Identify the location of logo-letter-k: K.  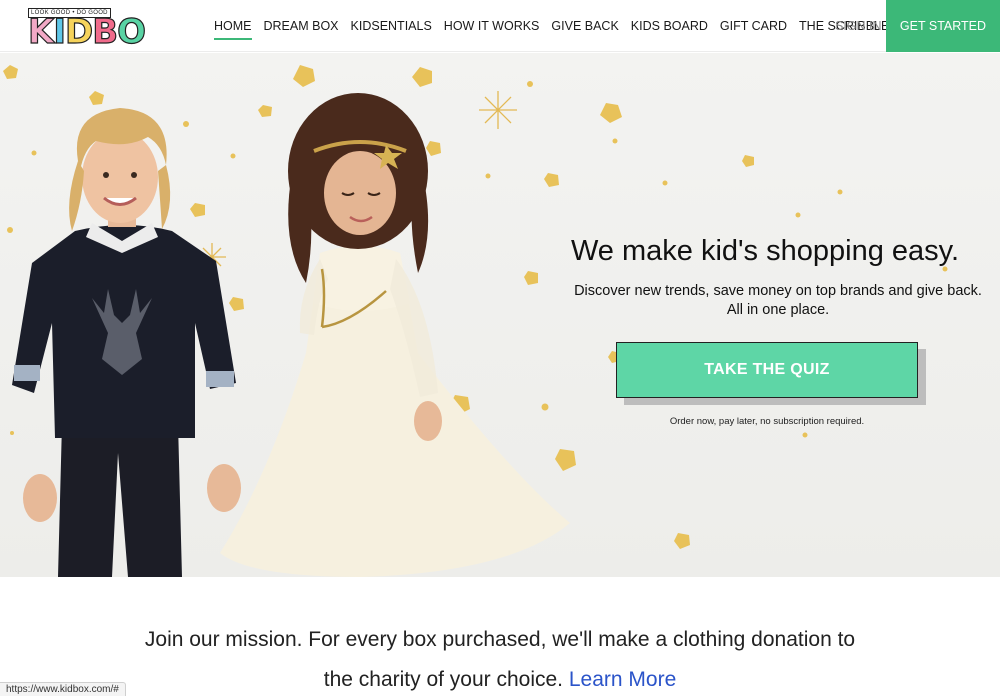
(41, 32).